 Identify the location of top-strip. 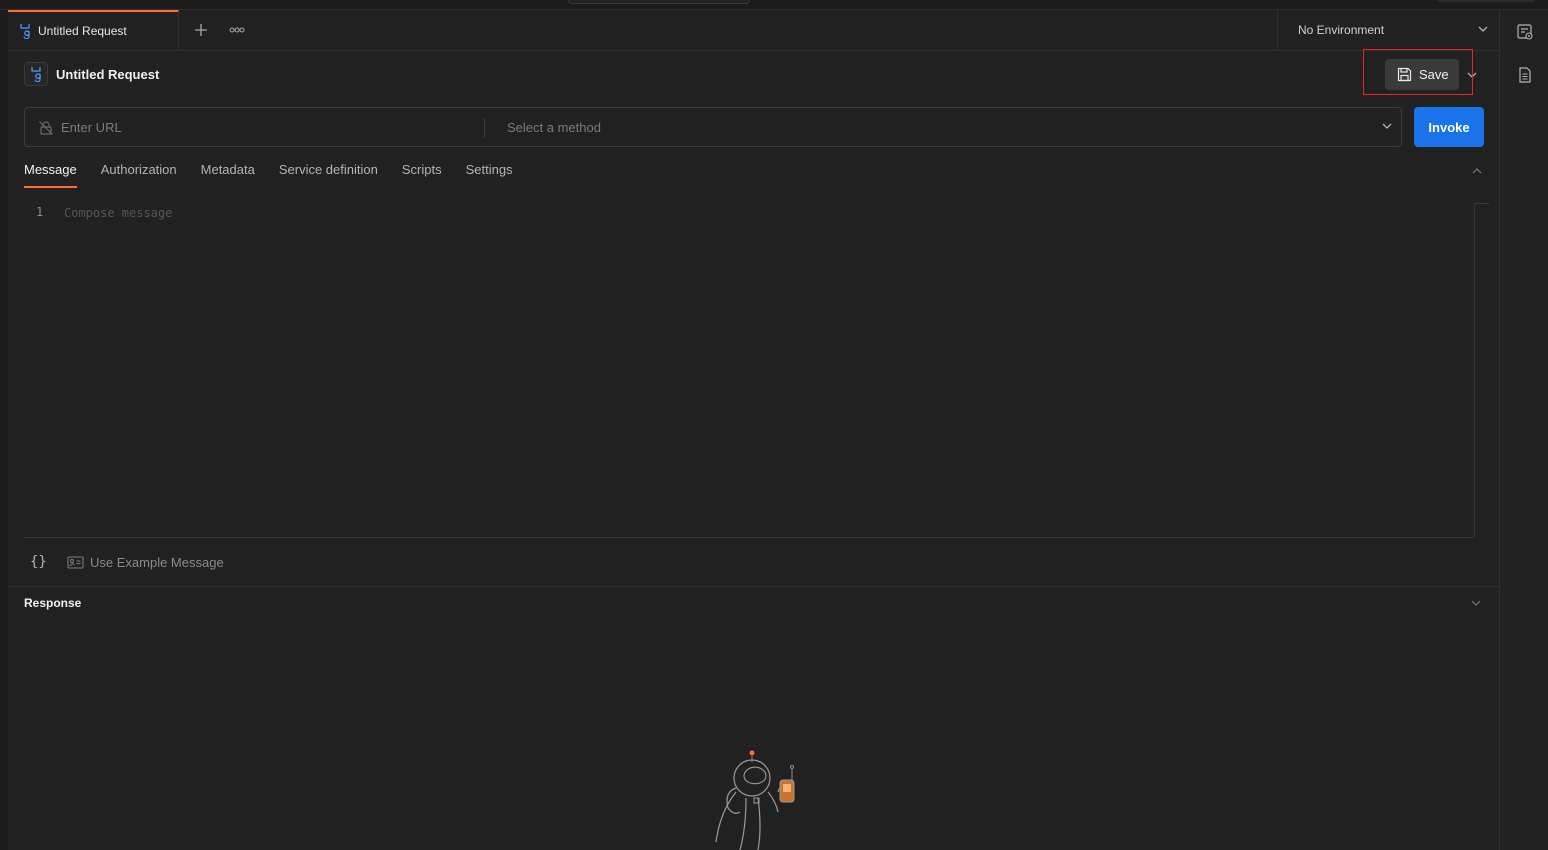
(774, 5).